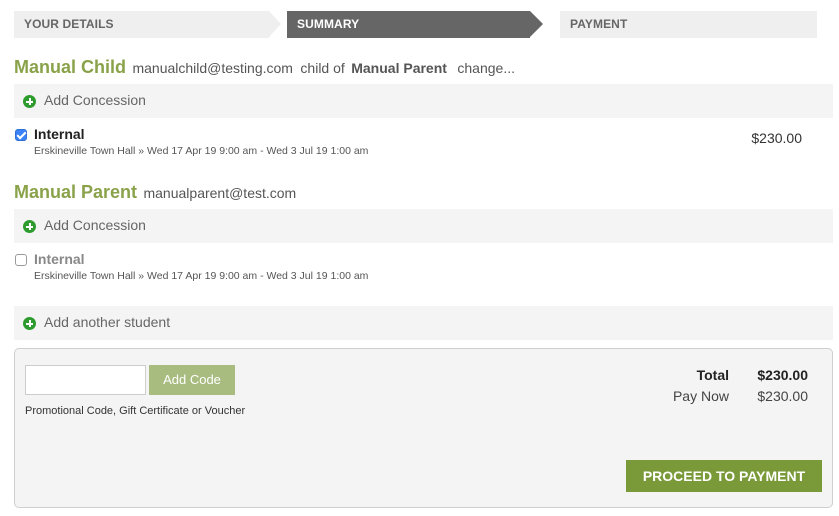 This screenshot has height=516, width=839. I want to click on total-label: Total, so click(712, 375).